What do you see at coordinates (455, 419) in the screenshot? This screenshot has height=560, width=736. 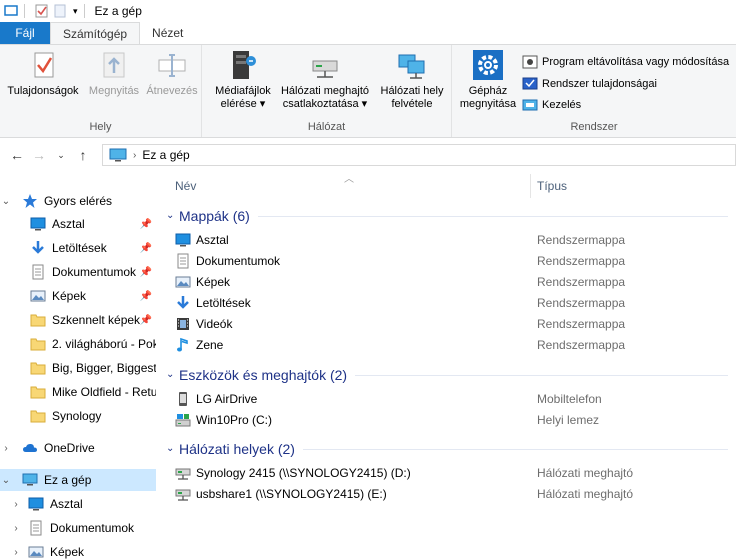 I see `file-row: Win10Pro (C:) Helyi lemez` at bounding box center [455, 419].